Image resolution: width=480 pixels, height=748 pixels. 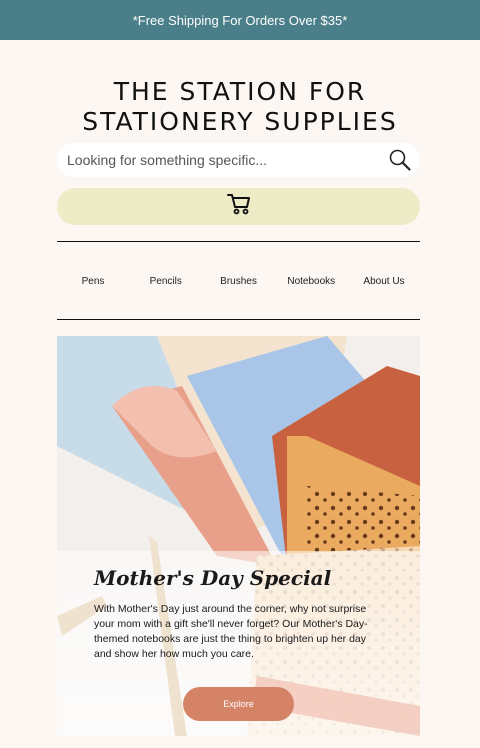 What do you see at coordinates (238, 319) in the screenshot?
I see `nav-divider-bottom` at bounding box center [238, 319].